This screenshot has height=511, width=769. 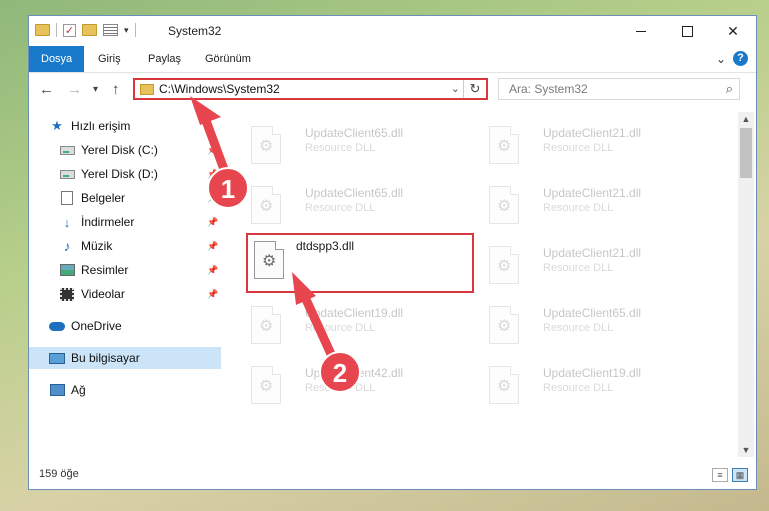 What do you see at coordinates (746, 119) in the screenshot?
I see `scroll-up-icon: ▲` at bounding box center [746, 119].